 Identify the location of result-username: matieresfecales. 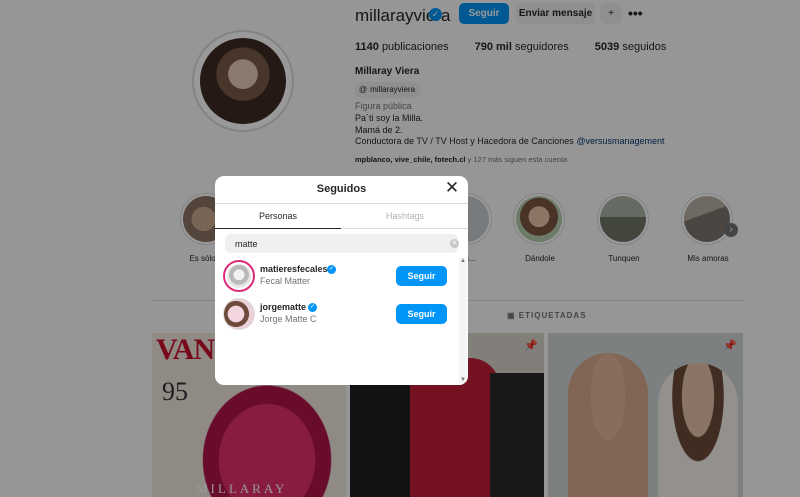
(294, 269).